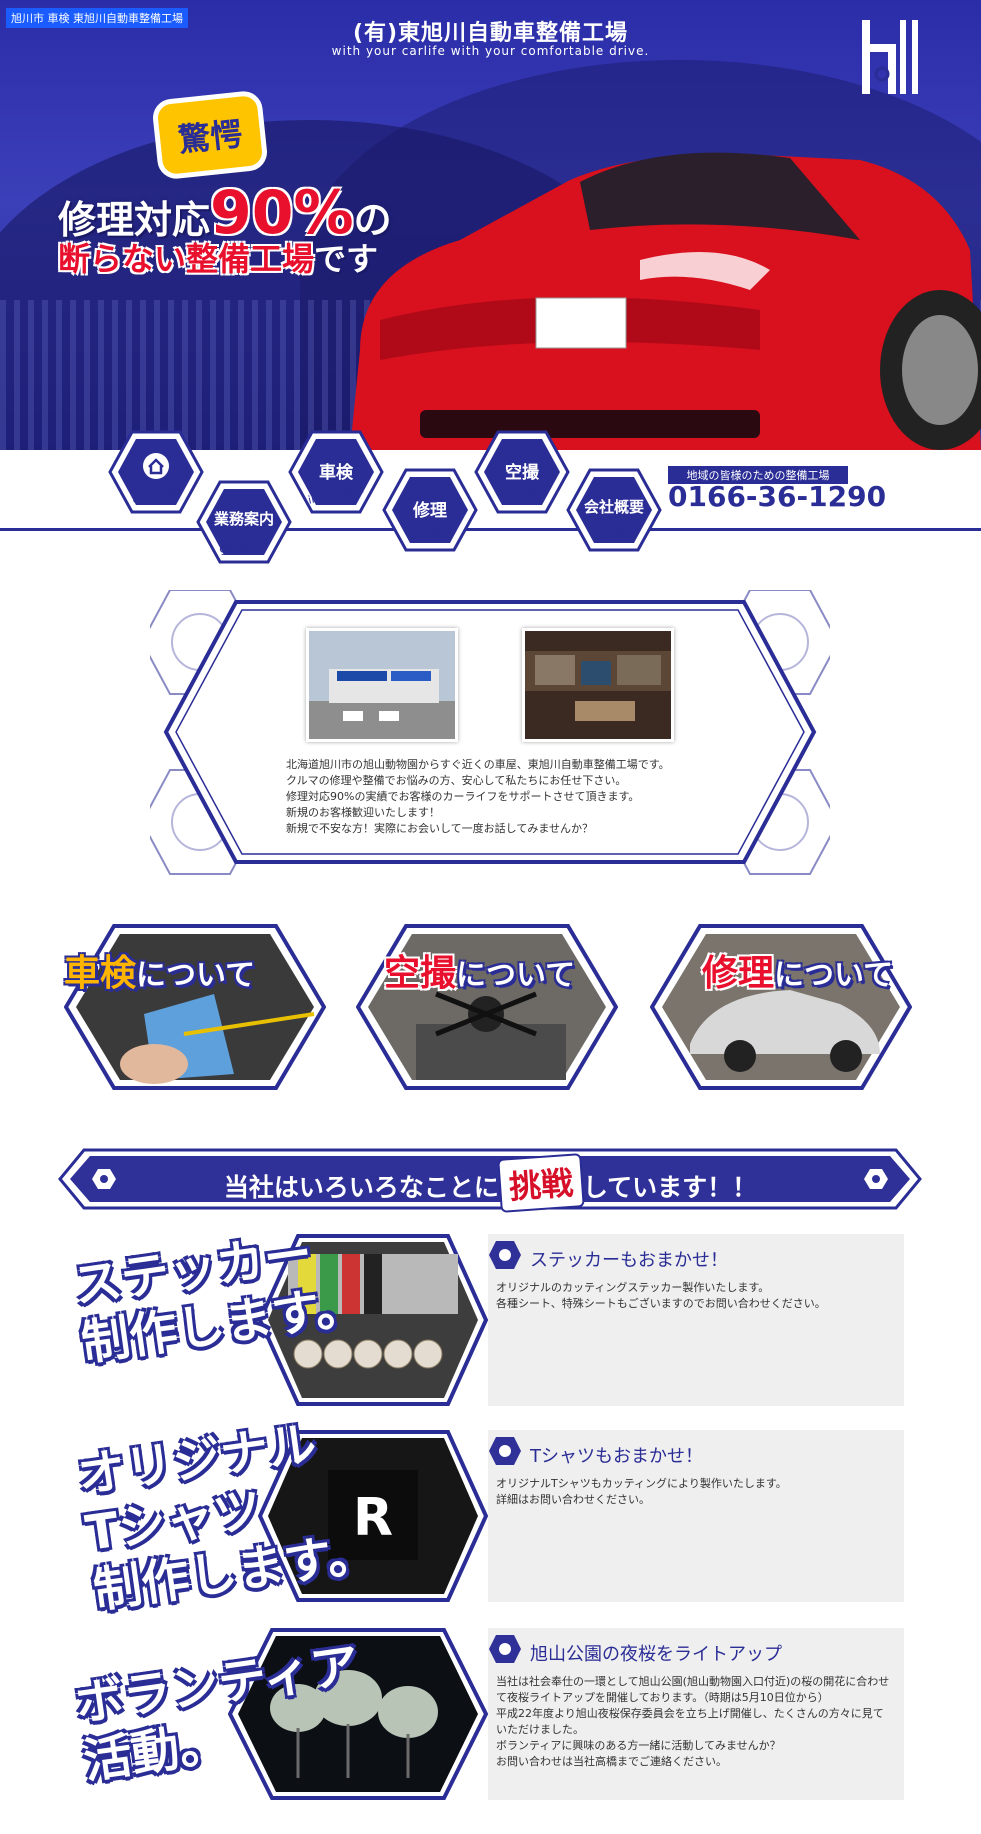  What do you see at coordinates (195, 1007) in the screenshot?
I see `feature-inspection-link: 車検について` at bounding box center [195, 1007].